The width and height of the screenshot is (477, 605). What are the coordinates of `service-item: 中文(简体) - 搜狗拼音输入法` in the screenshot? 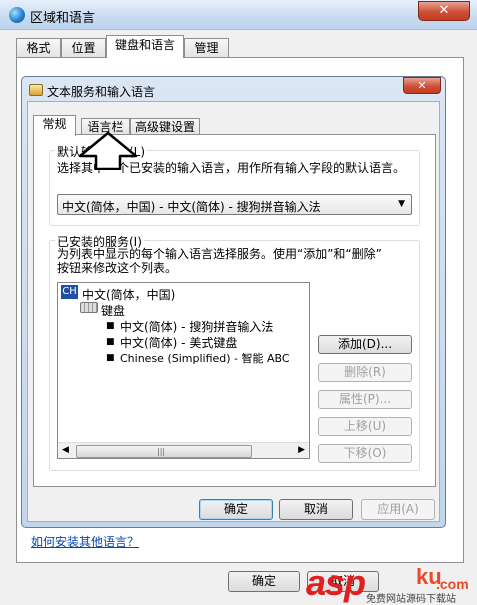 It's located at (196, 326).